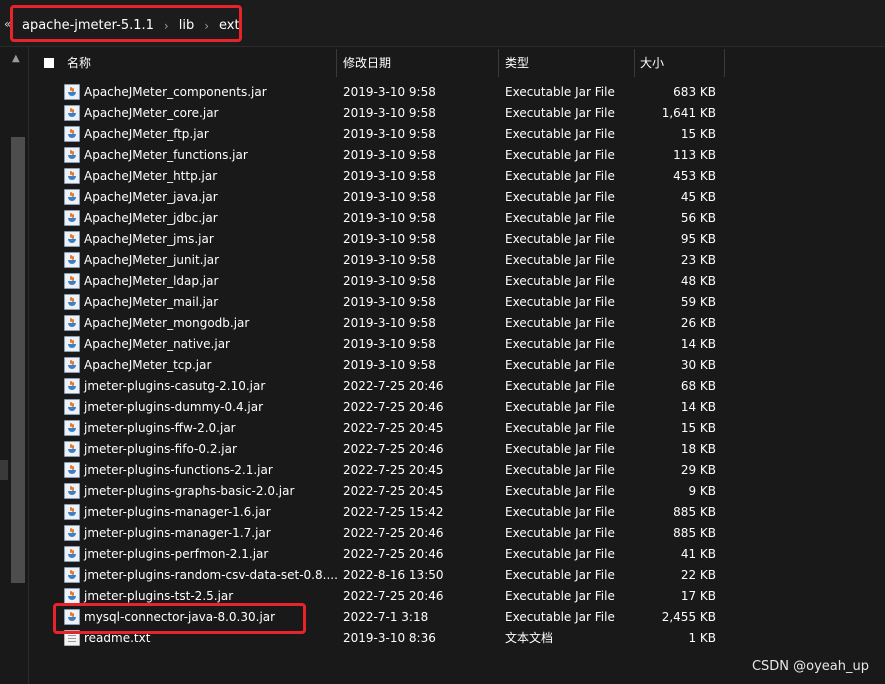 Image resolution: width=885 pixels, height=684 pixels. What do you see at coordinates (167, 323) in the screenshot?
I see `file-name: ApacheJMeter_mongodb.jar` at bounding box center [167, 323].